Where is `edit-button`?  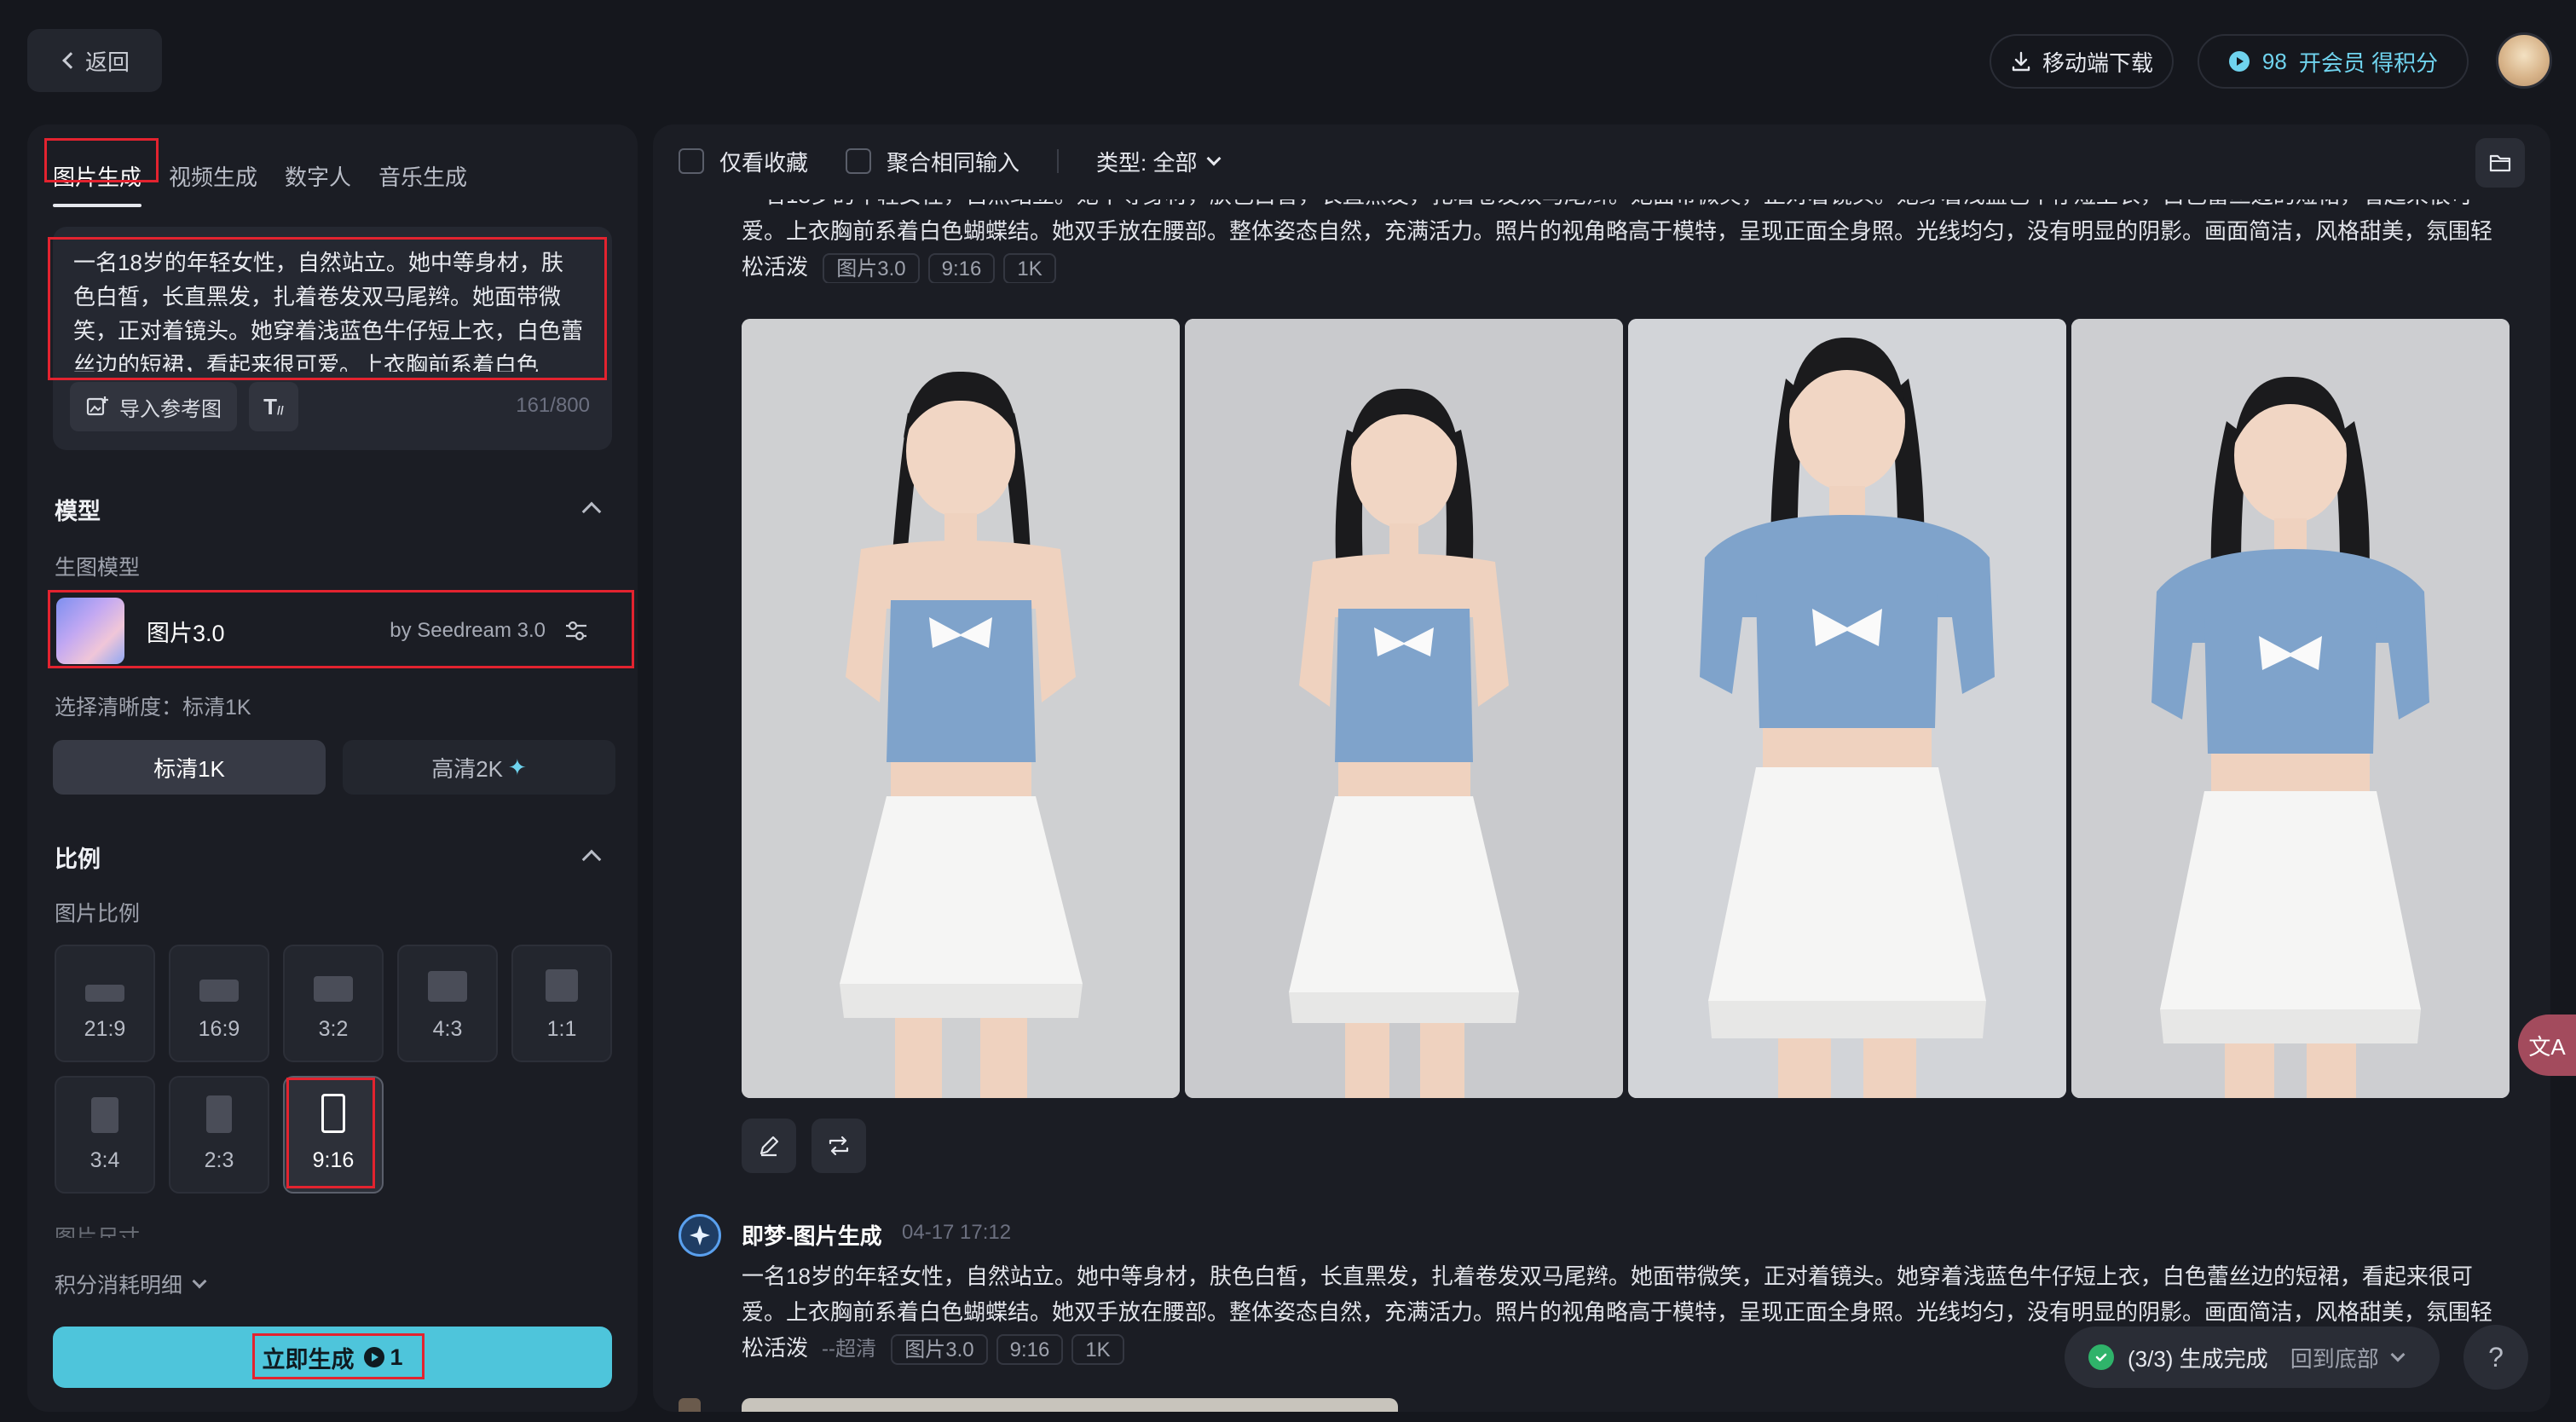
edit-button is located at coordinates (769, 1146).